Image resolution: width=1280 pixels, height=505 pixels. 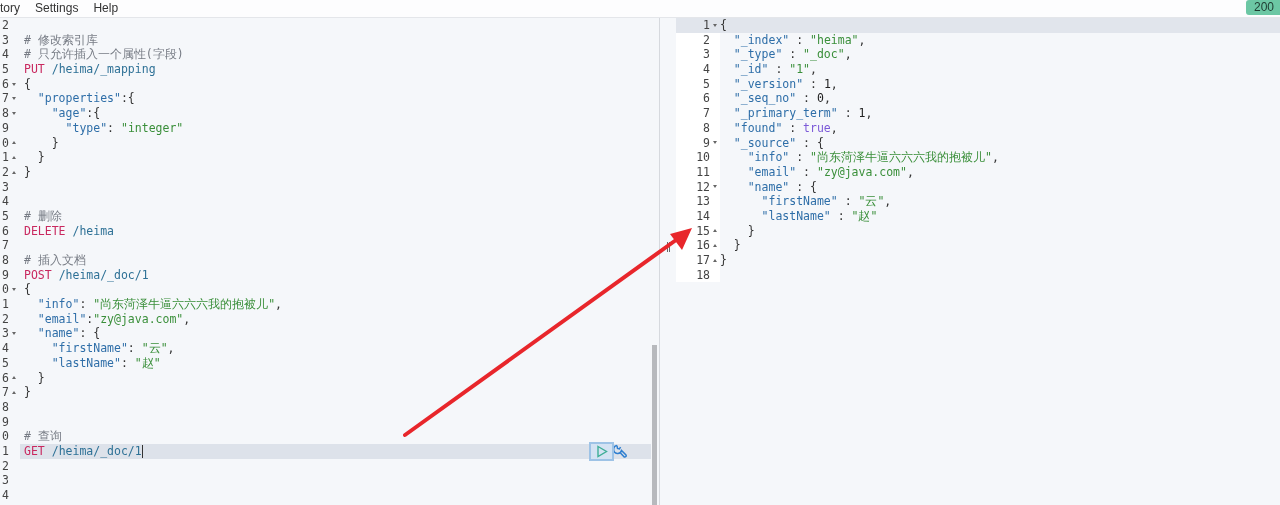 What do you see at coordinates (10, 8) in the screenshot?
I see `menu-item: tory` at bounding box center [10, 8].